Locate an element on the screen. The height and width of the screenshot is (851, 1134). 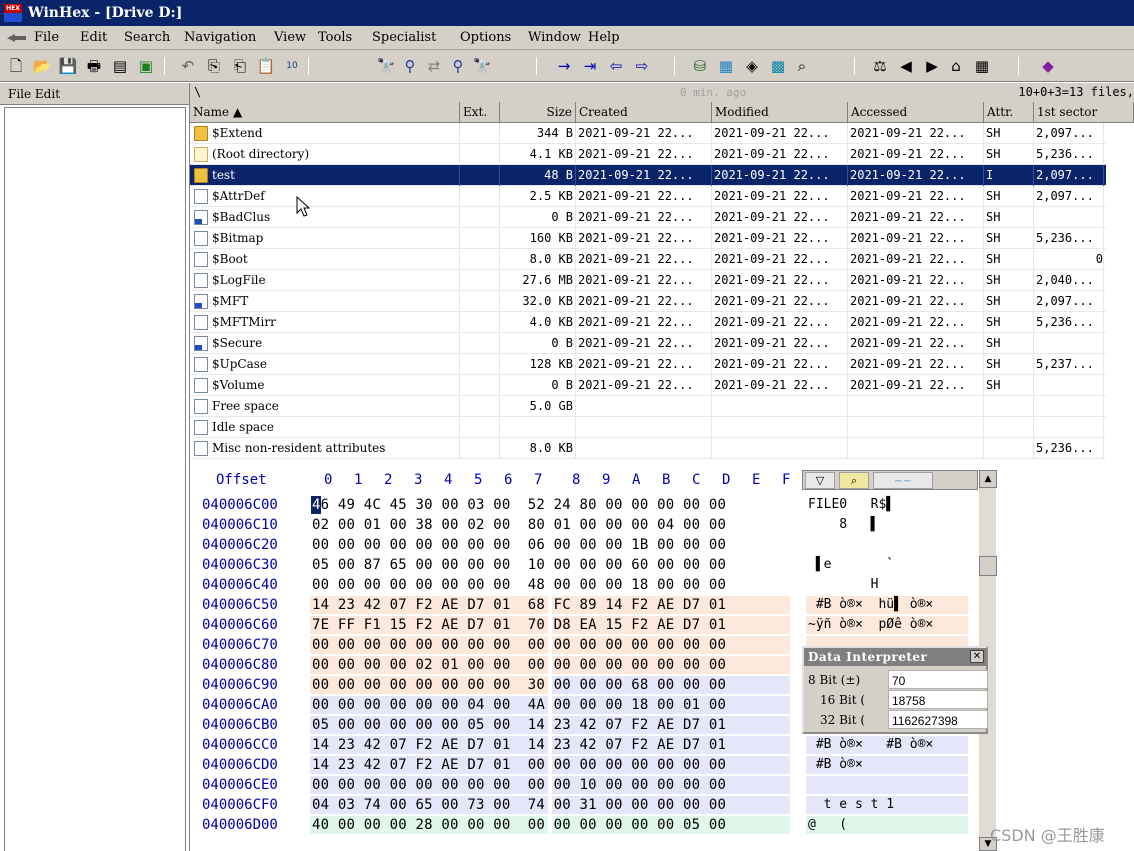
menu-window: Window is located at coordinates (554, 38).